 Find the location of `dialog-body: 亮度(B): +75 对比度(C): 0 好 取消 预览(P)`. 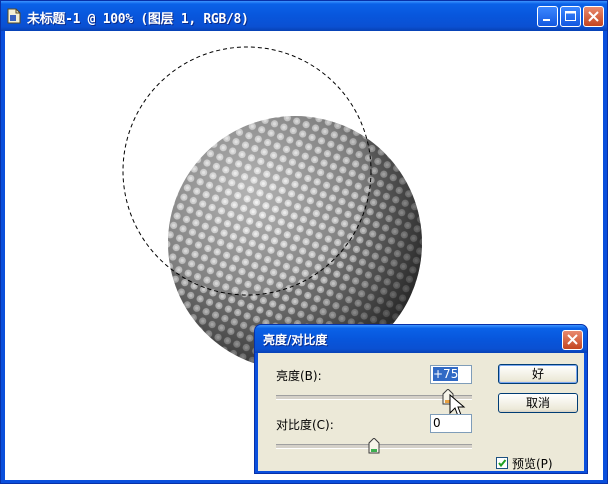

dialog-body: 亮度(B): +75 对比度(C): 0 好 取消 预览(P) is located at coordinates (421, 412).